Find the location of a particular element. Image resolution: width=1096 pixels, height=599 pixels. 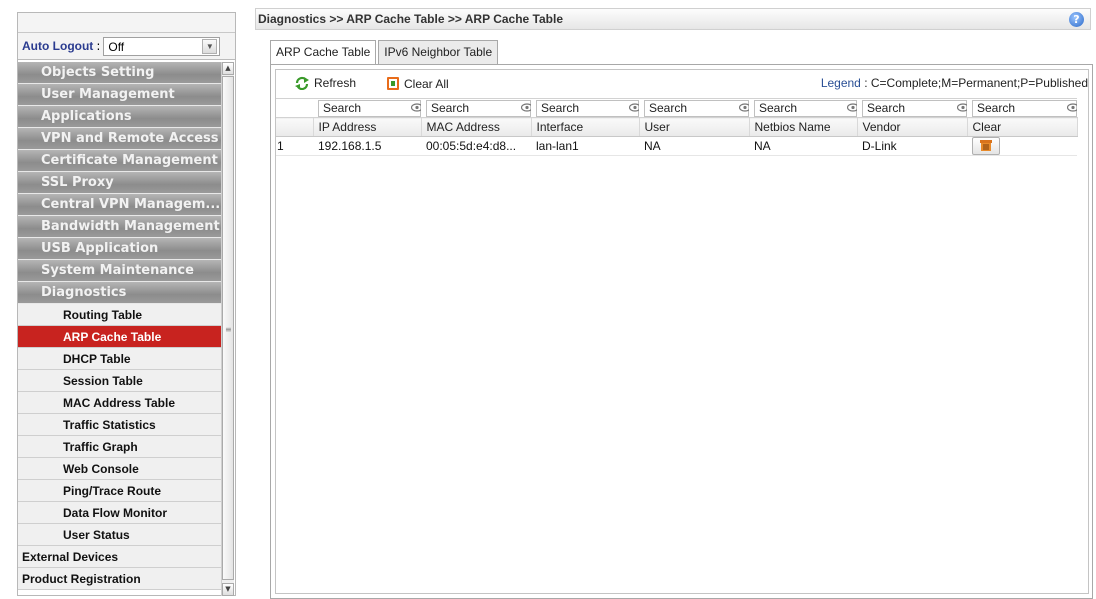

search-input-mac is located at coordinates (478, 108).